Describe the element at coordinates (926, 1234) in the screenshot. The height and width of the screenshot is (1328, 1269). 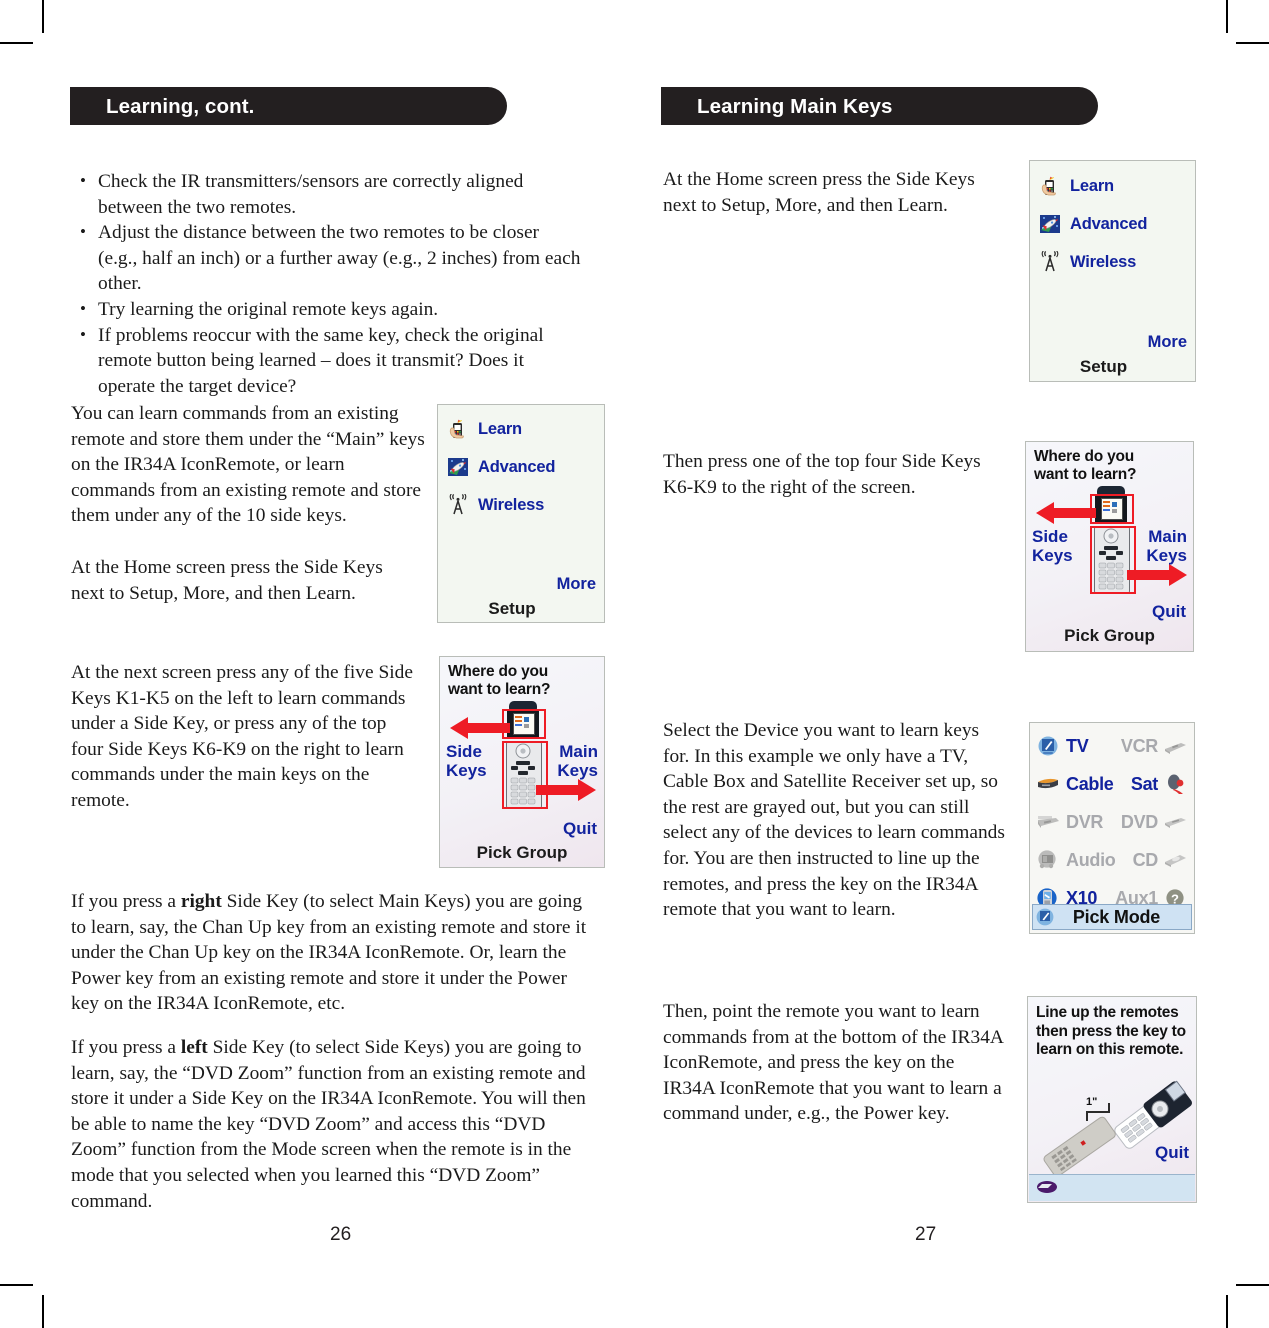
I see `page-number-right: 27` at that location.